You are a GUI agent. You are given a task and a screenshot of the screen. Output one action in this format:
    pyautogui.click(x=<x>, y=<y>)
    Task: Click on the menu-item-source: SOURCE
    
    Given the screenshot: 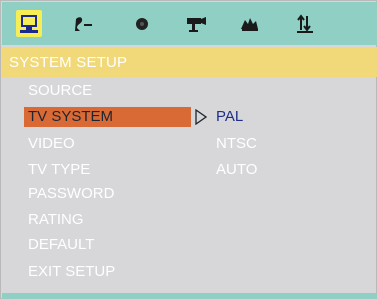 What is the action you would take?
    pyautogui.click(x=60, y=90)
    